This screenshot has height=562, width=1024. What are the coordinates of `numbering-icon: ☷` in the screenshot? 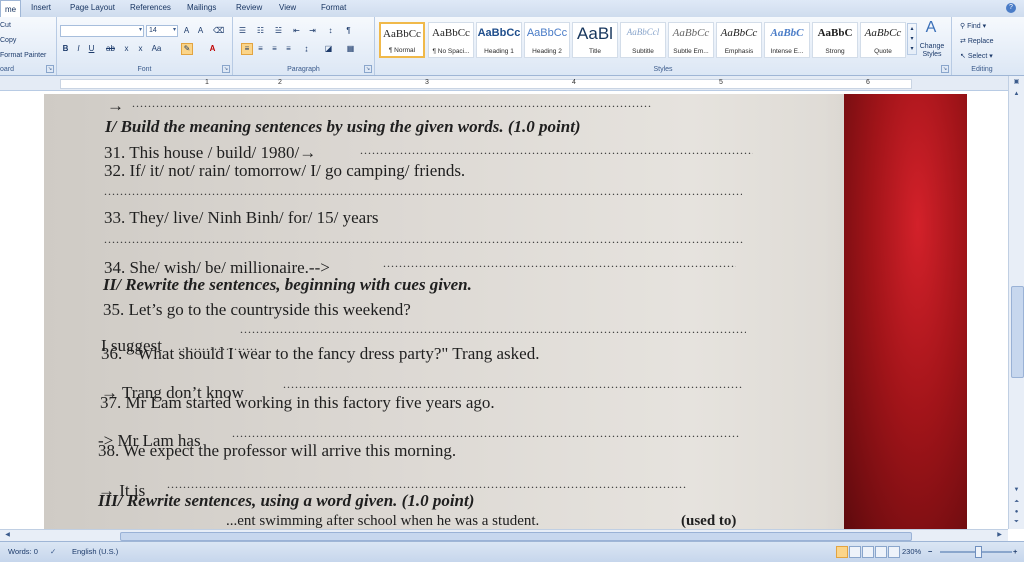 It's located at (260, 30).